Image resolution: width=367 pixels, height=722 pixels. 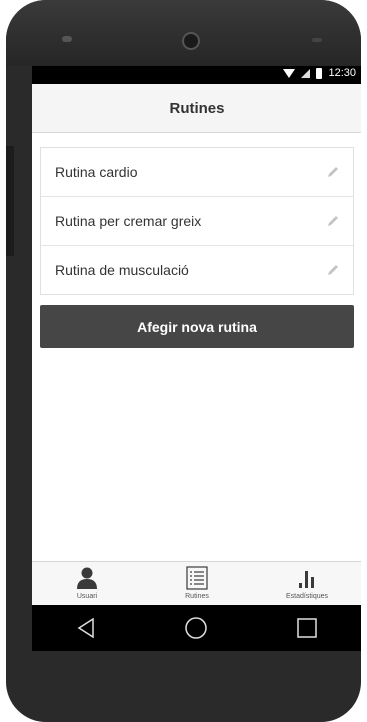 I want to click on nav-label: Estadístiques, so click(x=307, y=596).